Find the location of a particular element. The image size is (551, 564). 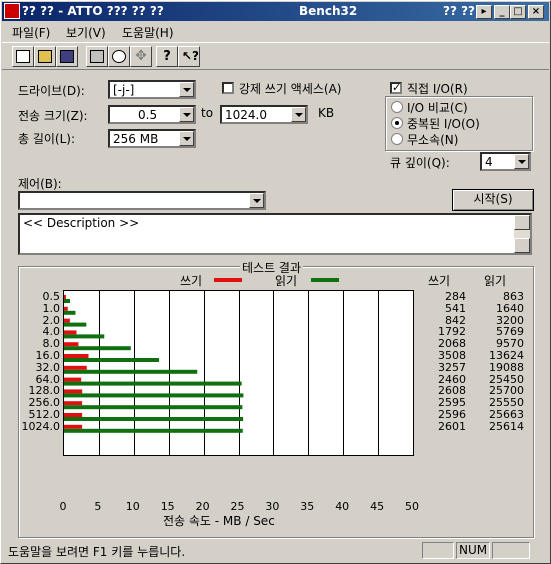

move-button: ✥ is located at coordinates (141, 56).